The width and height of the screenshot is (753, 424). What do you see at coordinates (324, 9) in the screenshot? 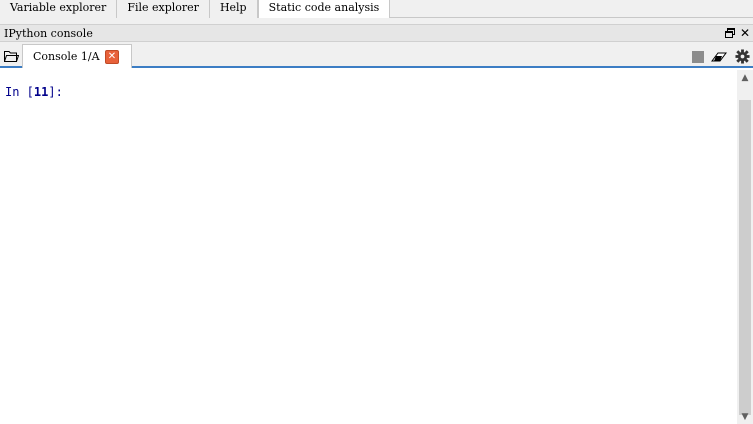
I see `tab-static-code-analysis: Static code analysis` at bounding box center [324, 9].